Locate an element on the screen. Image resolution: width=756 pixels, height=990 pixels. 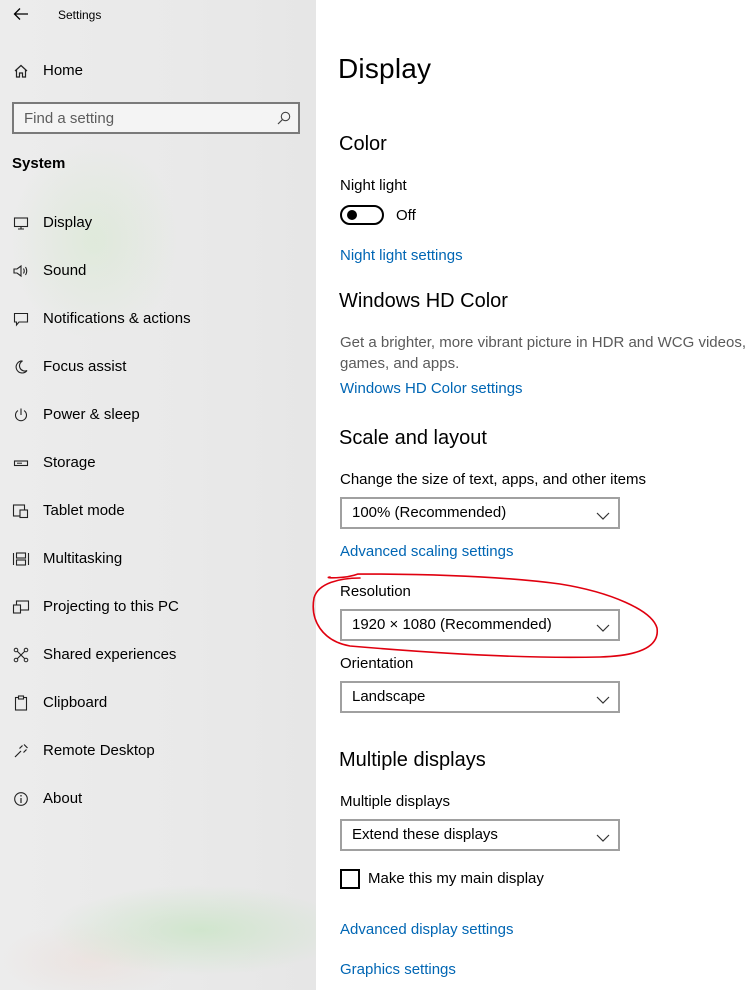
page-title: Display is located at coordinates (385, 68).